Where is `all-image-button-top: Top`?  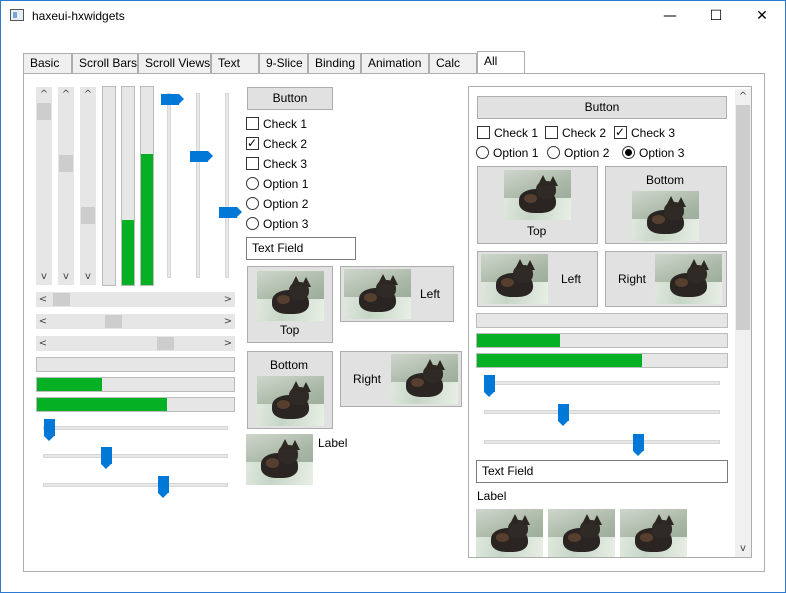 all-image-button-top: Top is located at coordinates (537, 205).